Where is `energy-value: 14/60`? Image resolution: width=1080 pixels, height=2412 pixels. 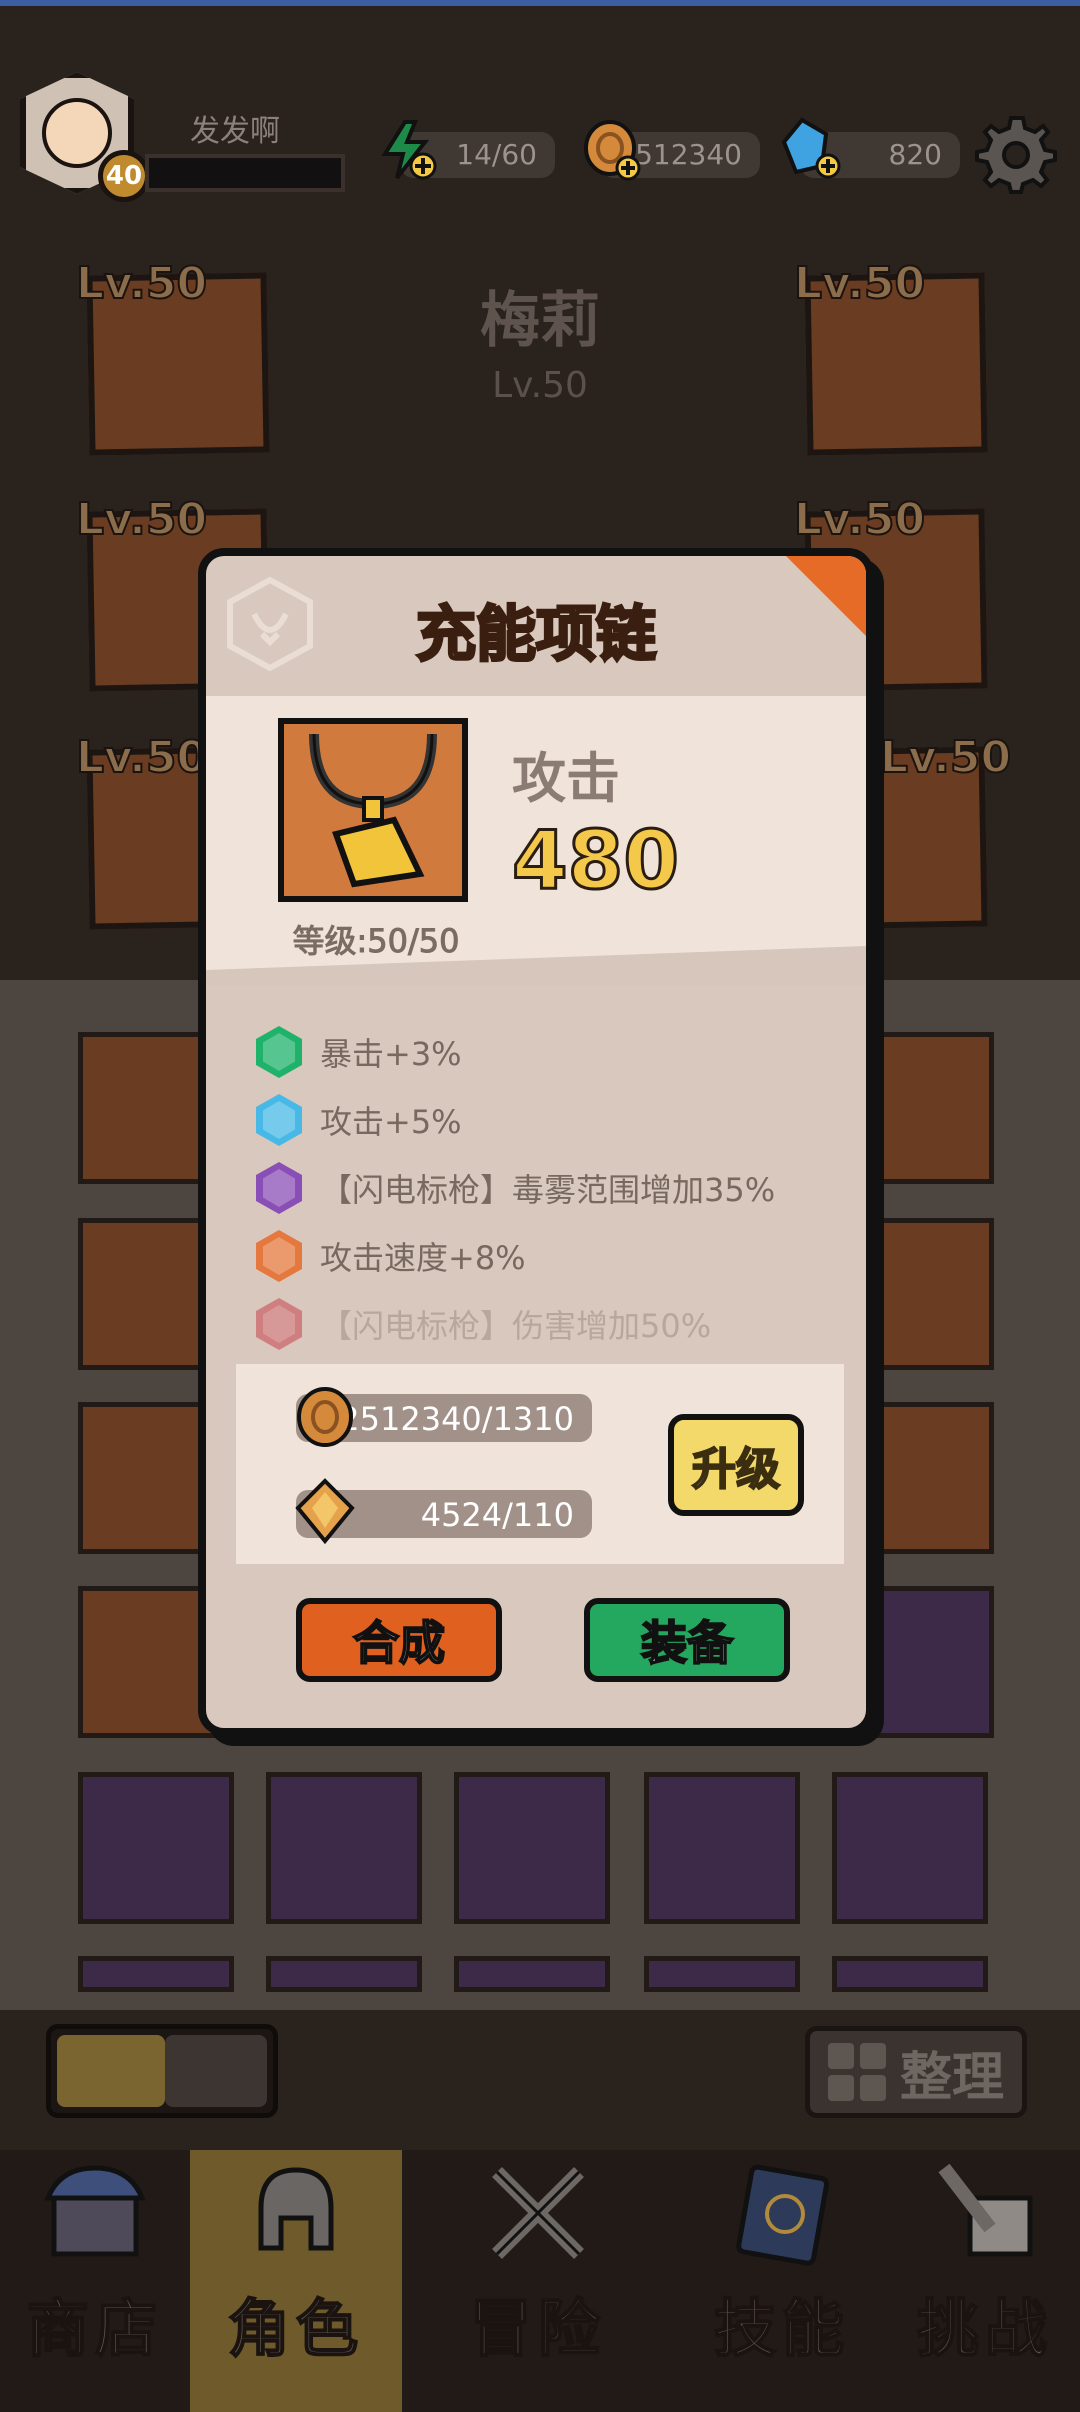
energy-value: 14/60 is located at coordinates (496, 154).